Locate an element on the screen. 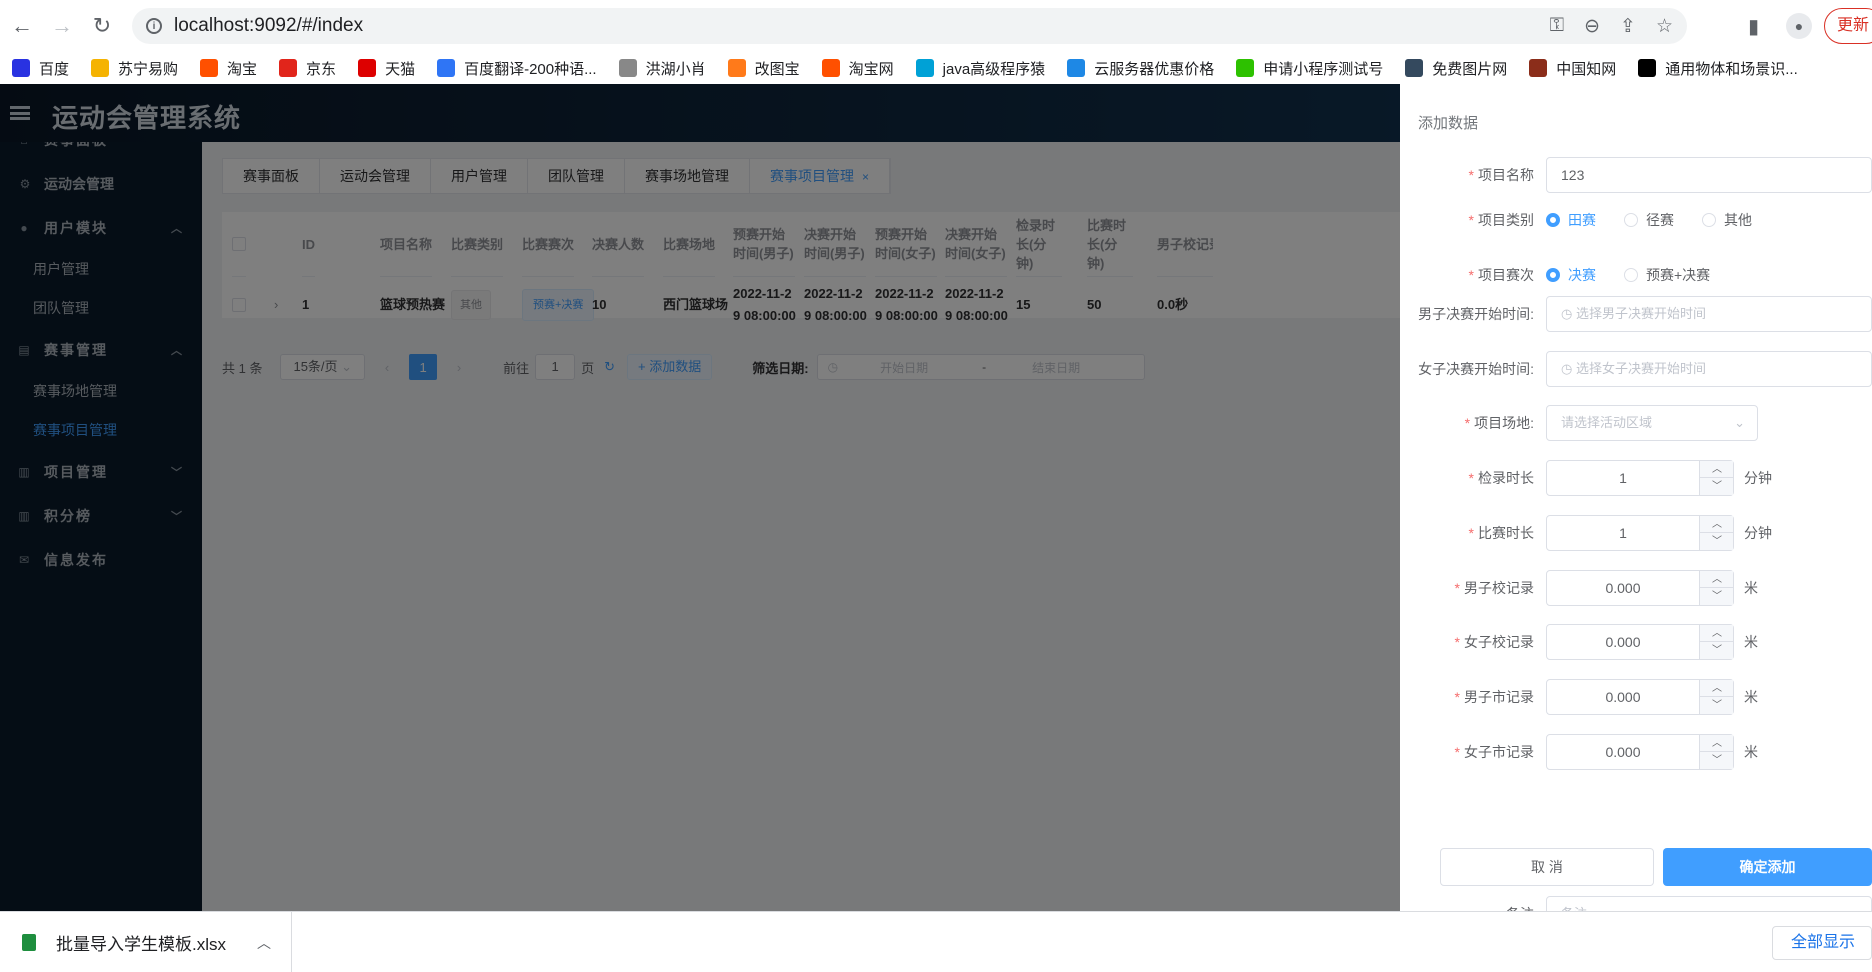 The width and height of the screenshot is (1872, 972). bookmark-item: 天猫 is located at coordinates (386, 68).